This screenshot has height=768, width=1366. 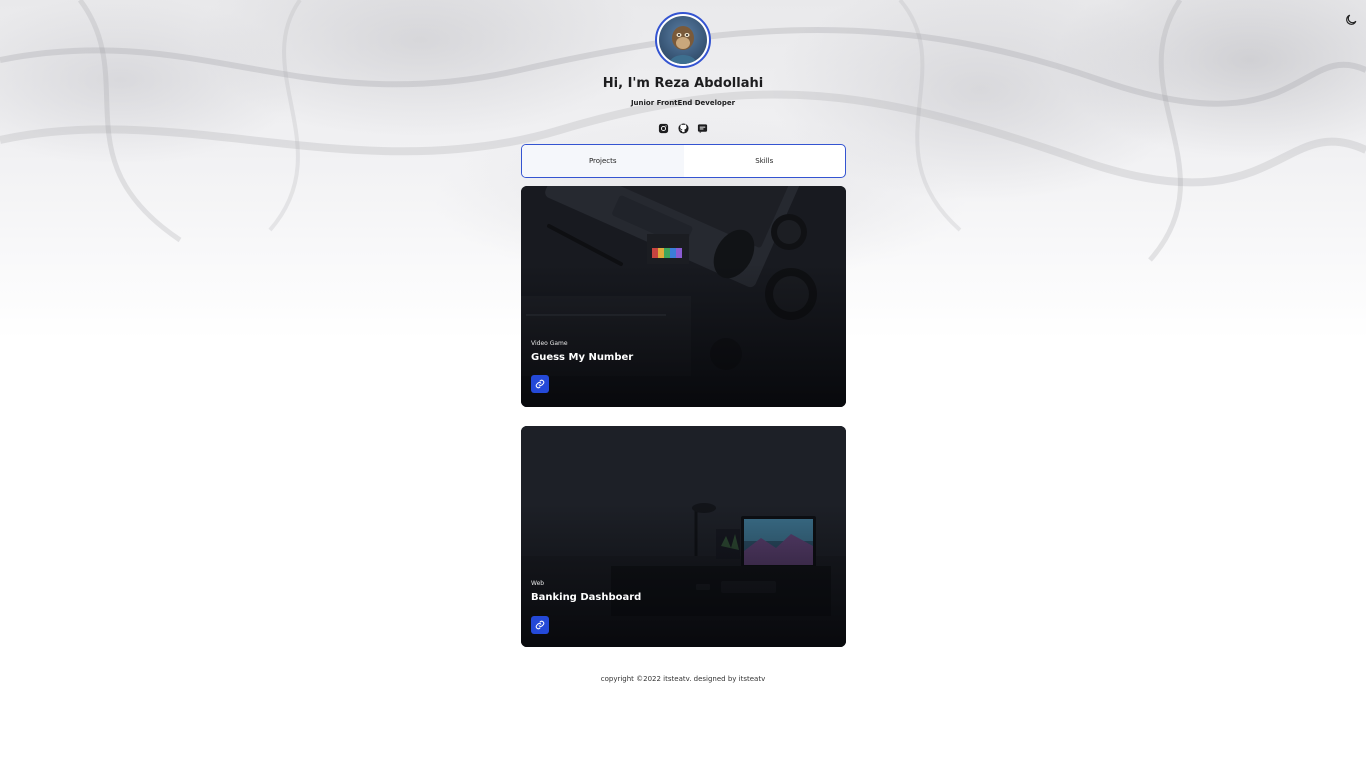 I want to click on github-icon, so click(x=683, y=126).